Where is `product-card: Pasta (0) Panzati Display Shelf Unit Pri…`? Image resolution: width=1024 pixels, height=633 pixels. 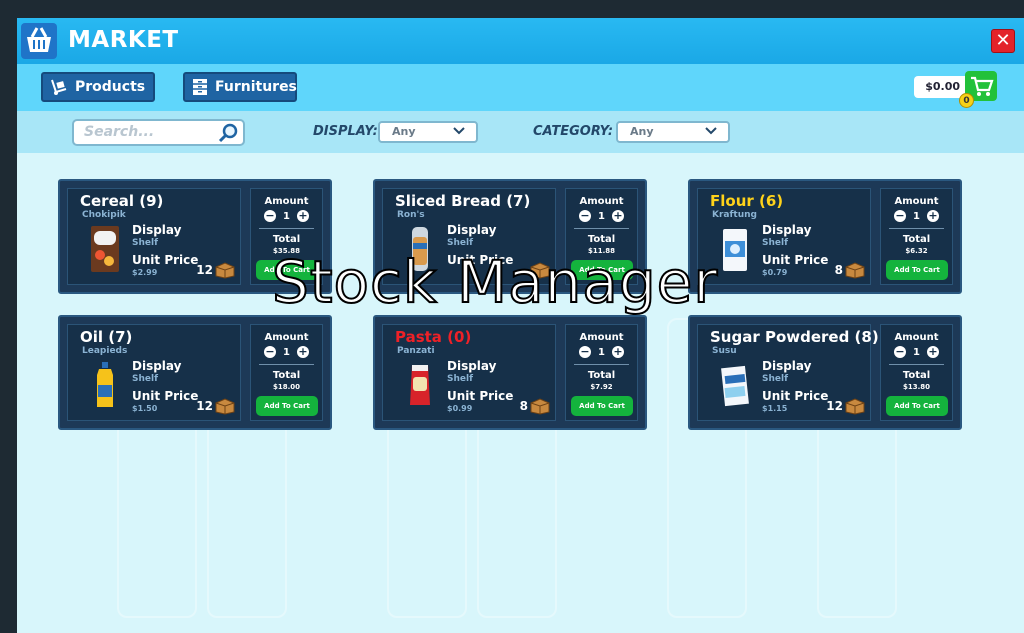 product-card: Pasta (0) Panzati Display Shelf Unit Pri… is located at coordinates (510, 372).